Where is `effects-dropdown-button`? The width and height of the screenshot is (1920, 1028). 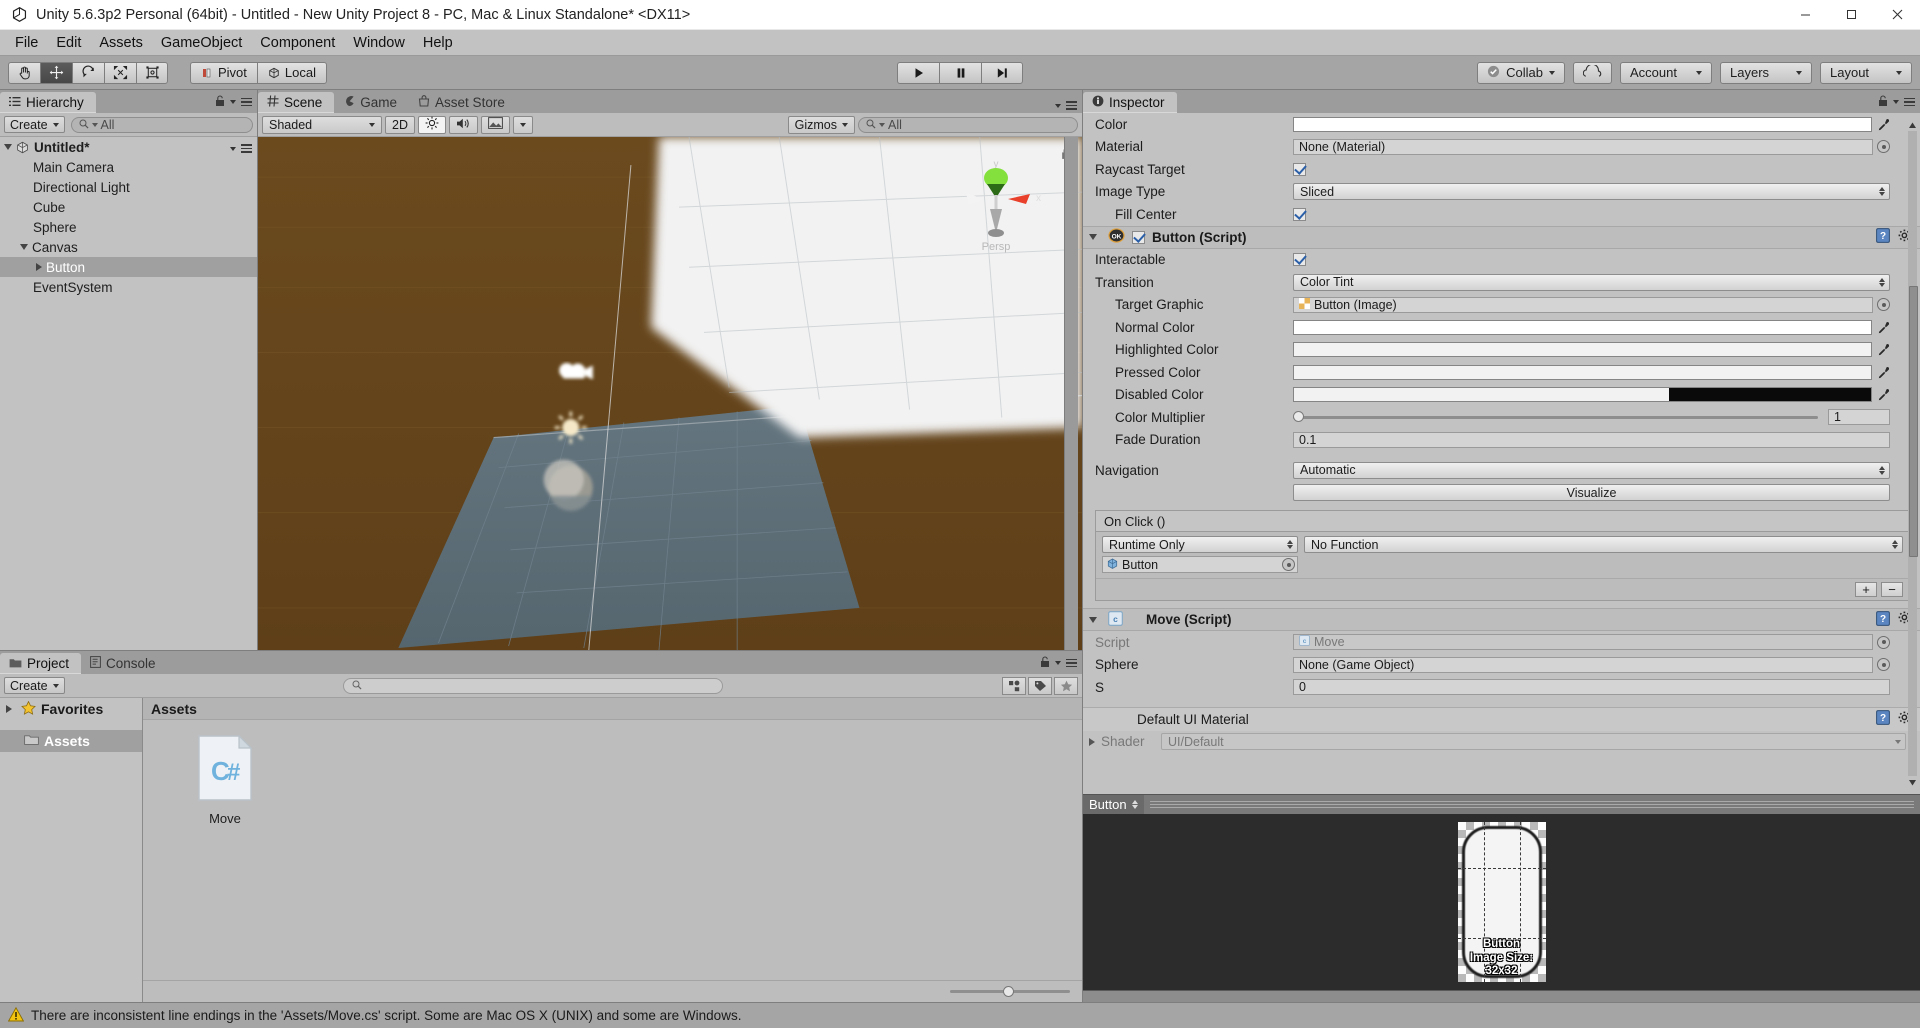
effects-dropdown-button is located at coordinates (522, 124).